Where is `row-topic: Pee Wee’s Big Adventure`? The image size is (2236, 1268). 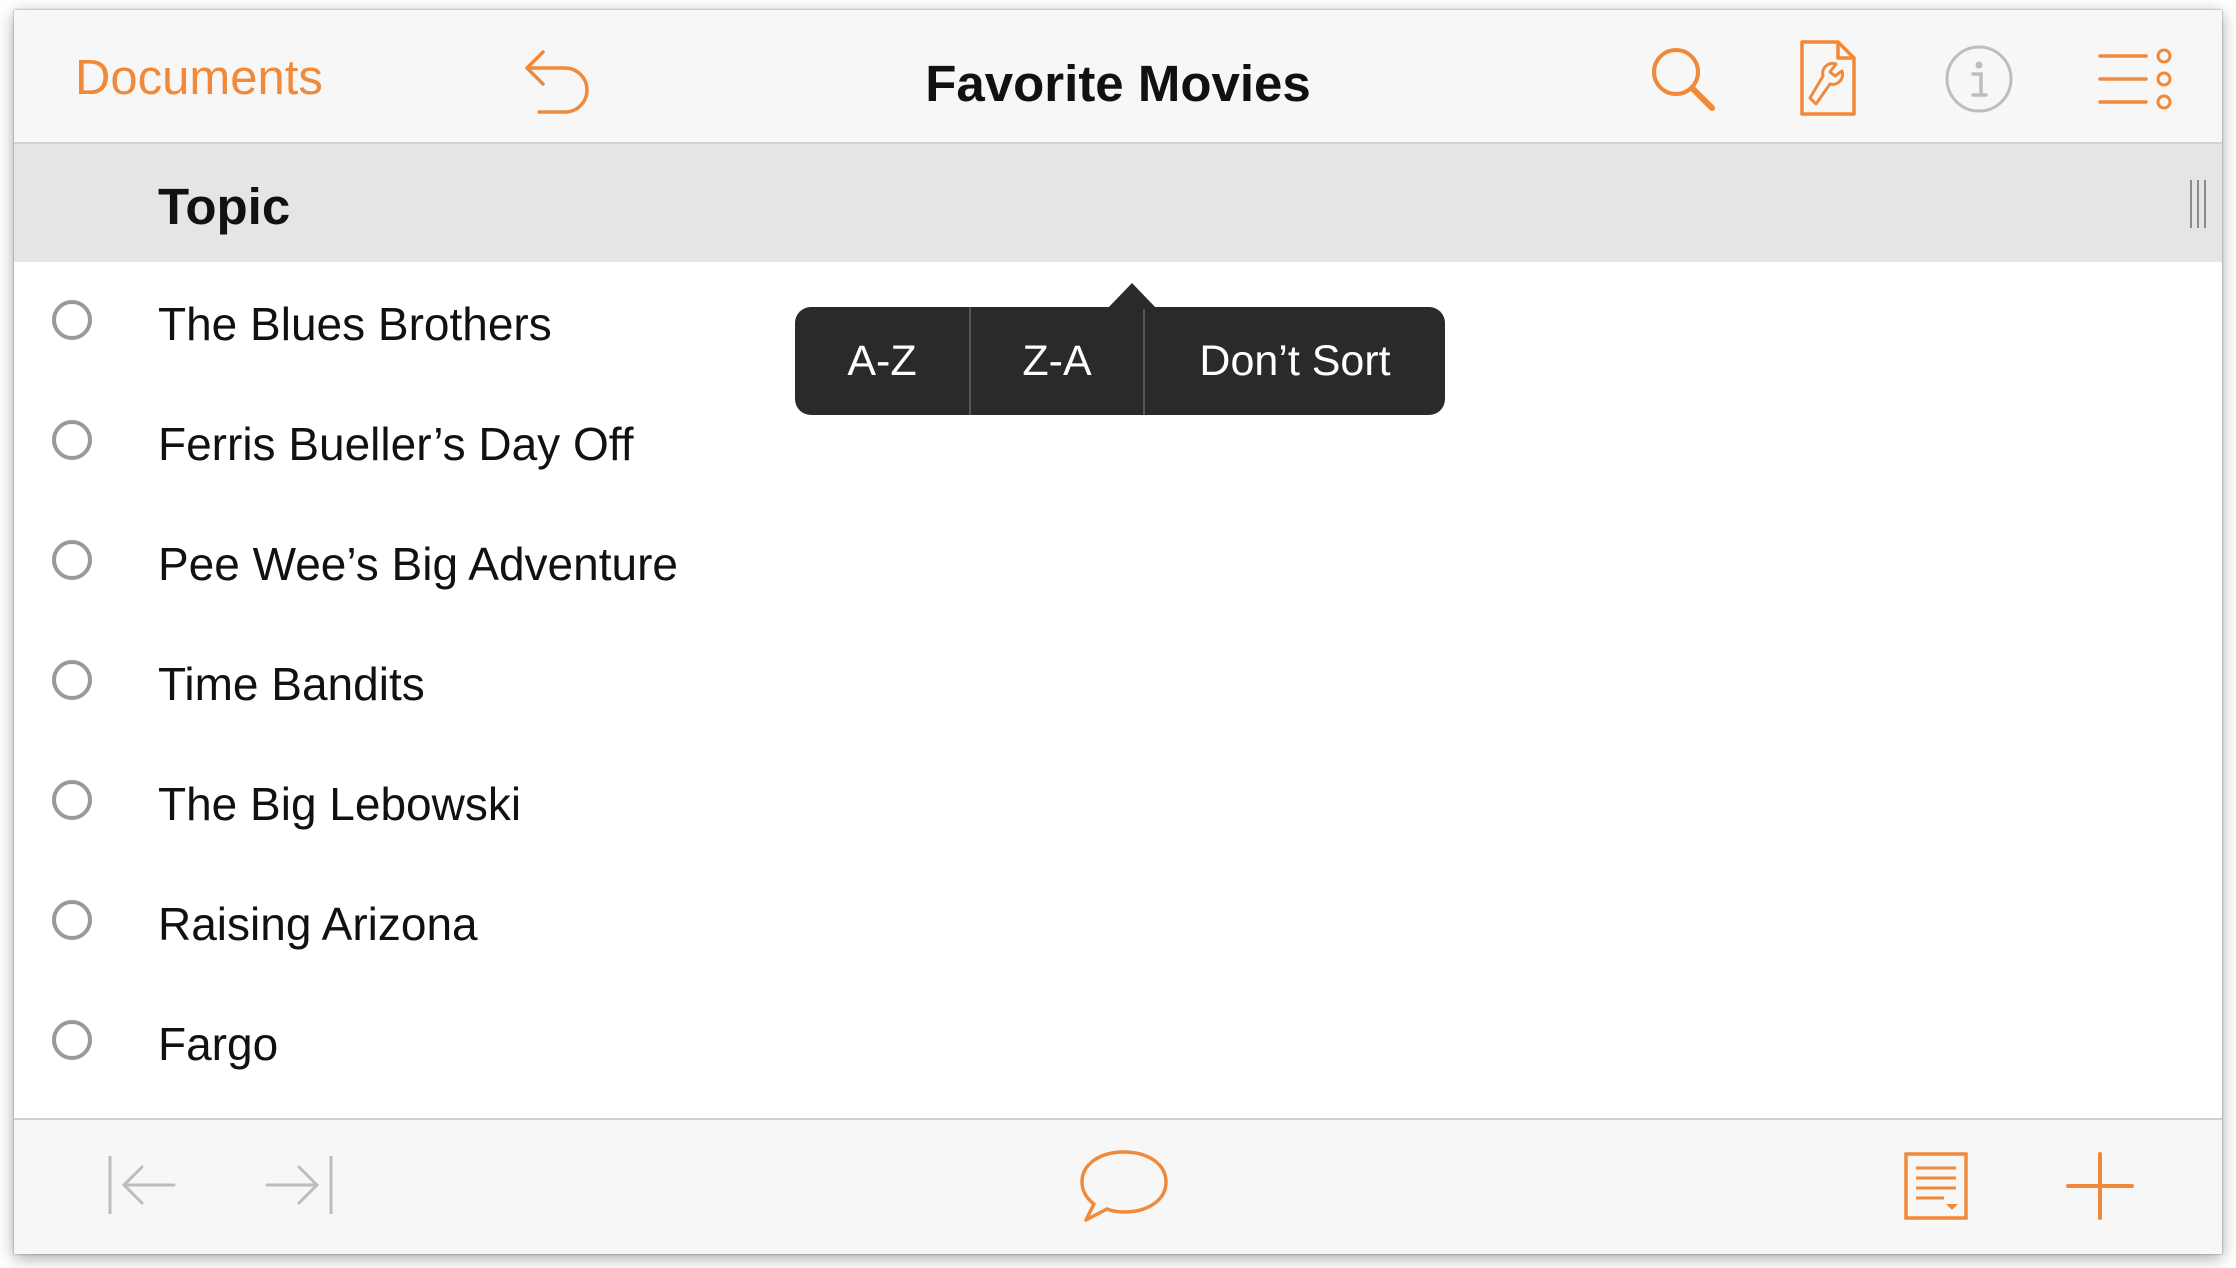
row-topic: Pee Wee’s Big Adventure is located at coordinates (418, 564).